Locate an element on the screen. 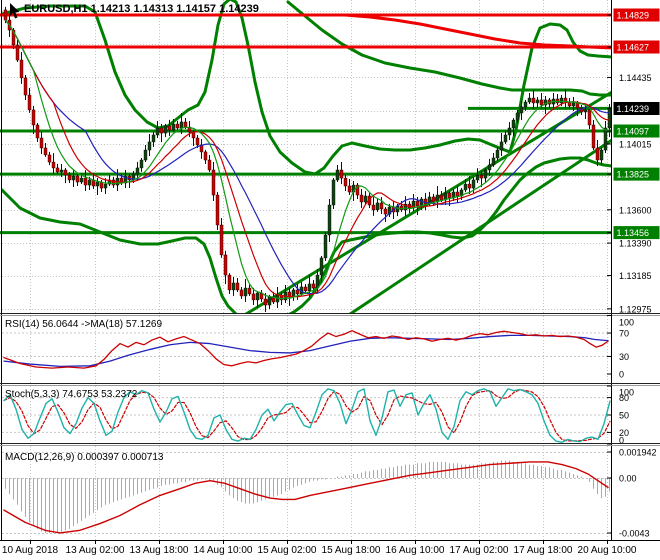  stoch-label: Stoch(5,3,3) 74.6753 53.2372 is located at coordinates (71, 394).